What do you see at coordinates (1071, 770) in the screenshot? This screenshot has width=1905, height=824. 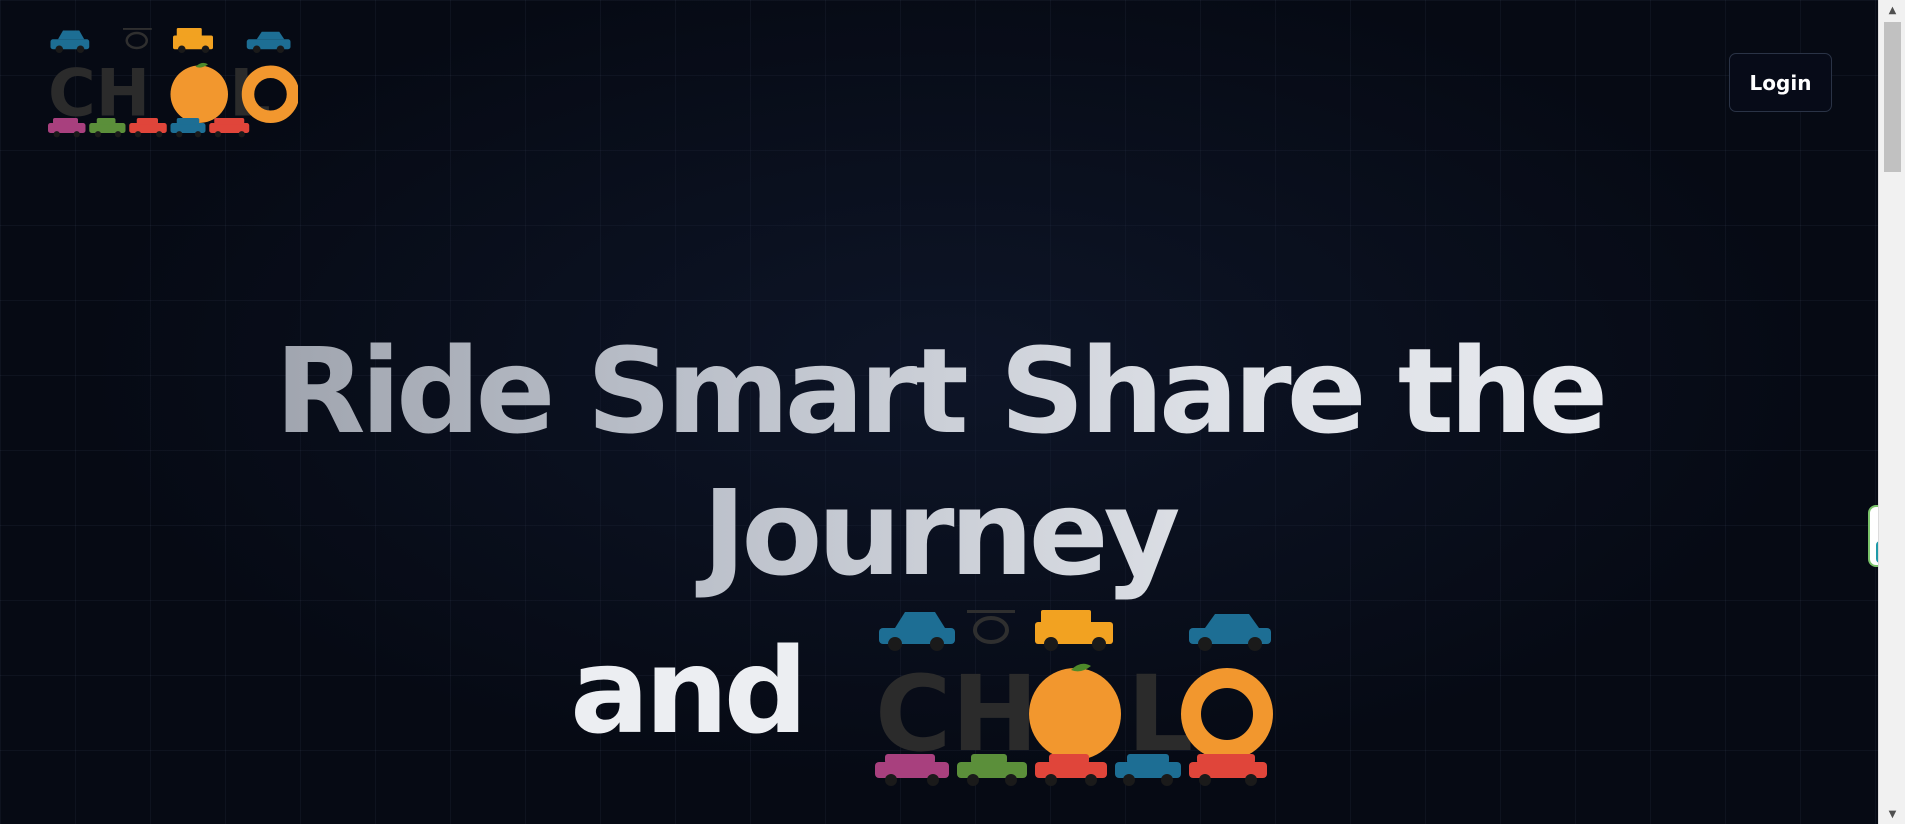 I see `bottom-cars` at bounding box center [1071, 770].